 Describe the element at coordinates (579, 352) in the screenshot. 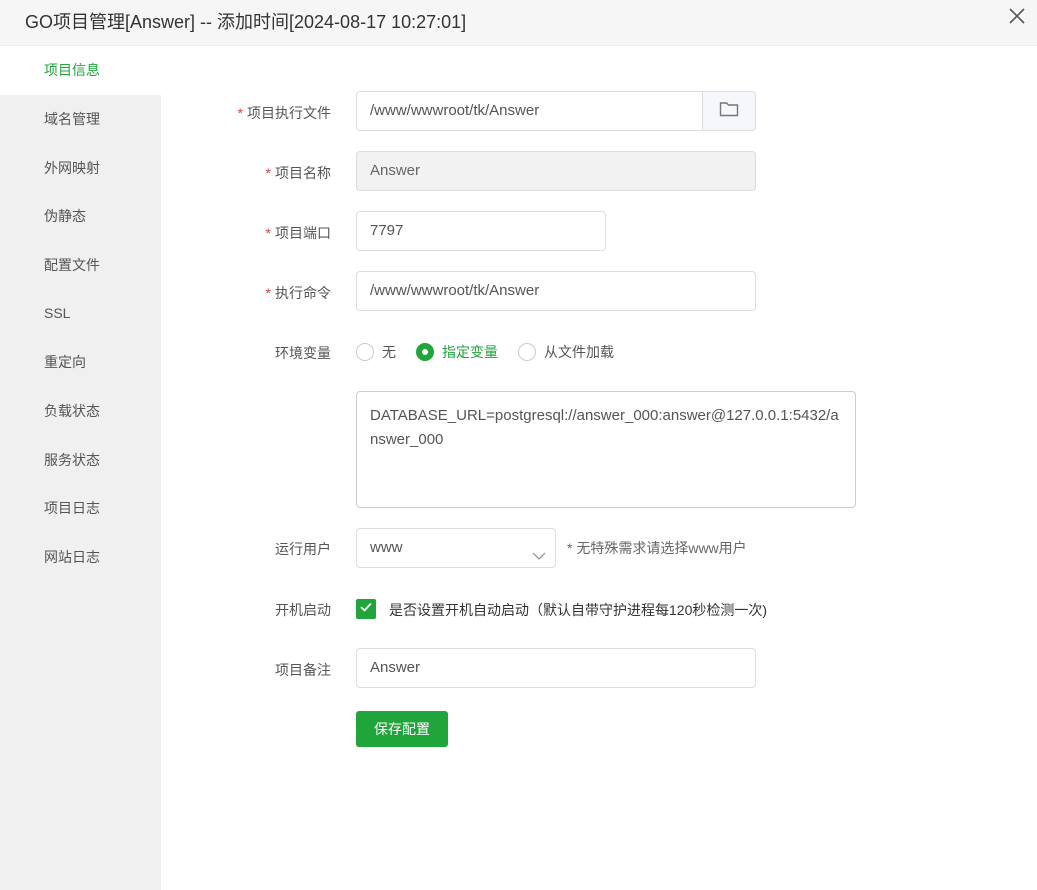

I see `env-radio-file-label: 从文件加载` at that location.